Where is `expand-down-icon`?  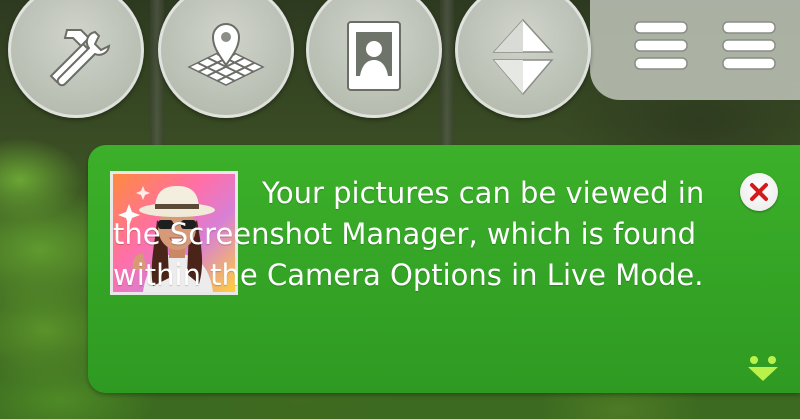 expand-down-icon is located at coordinates (763, 368).